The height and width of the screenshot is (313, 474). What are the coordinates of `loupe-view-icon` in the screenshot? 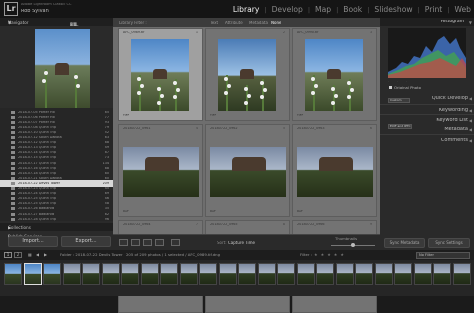 It's located at (135, 242).